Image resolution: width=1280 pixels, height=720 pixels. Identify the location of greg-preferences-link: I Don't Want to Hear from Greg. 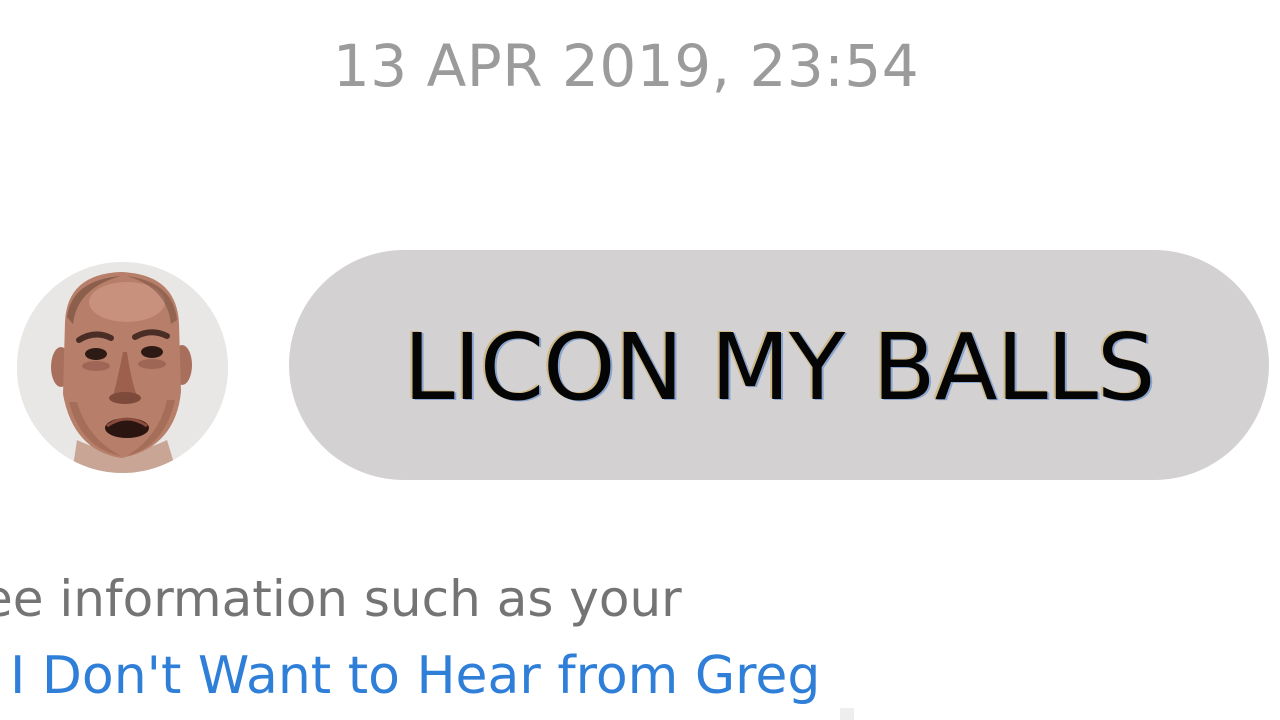
(415, 676).